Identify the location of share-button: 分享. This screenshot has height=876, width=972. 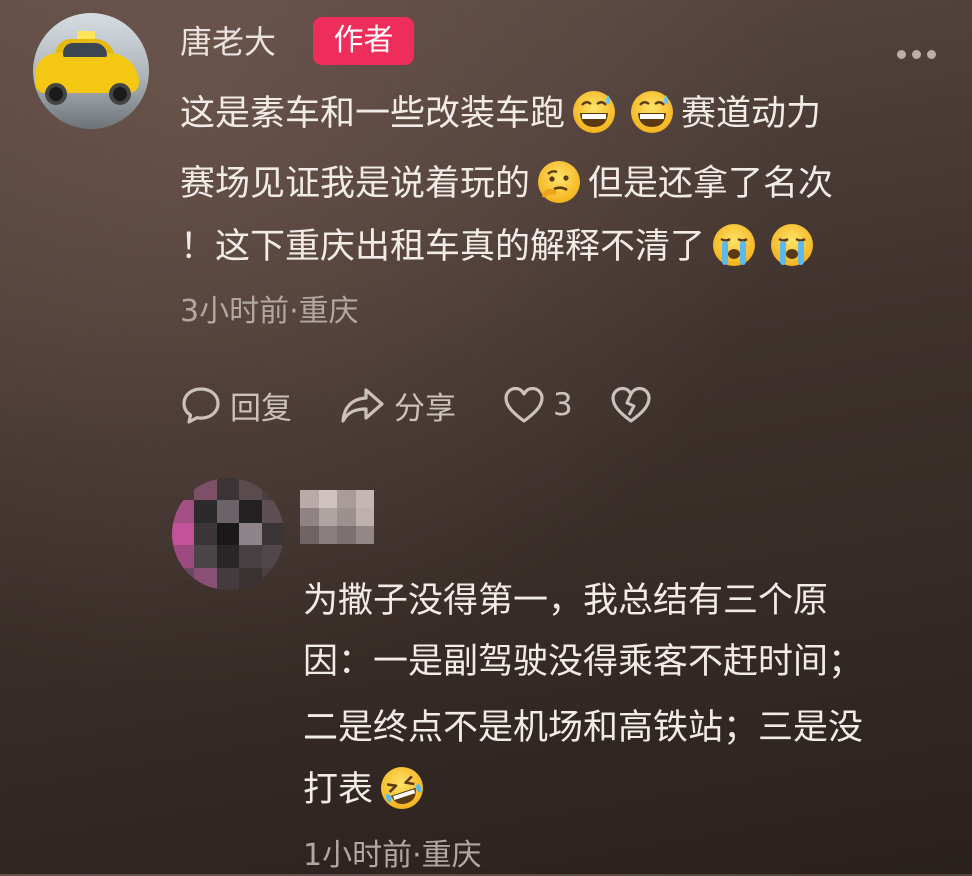
(398, 405).